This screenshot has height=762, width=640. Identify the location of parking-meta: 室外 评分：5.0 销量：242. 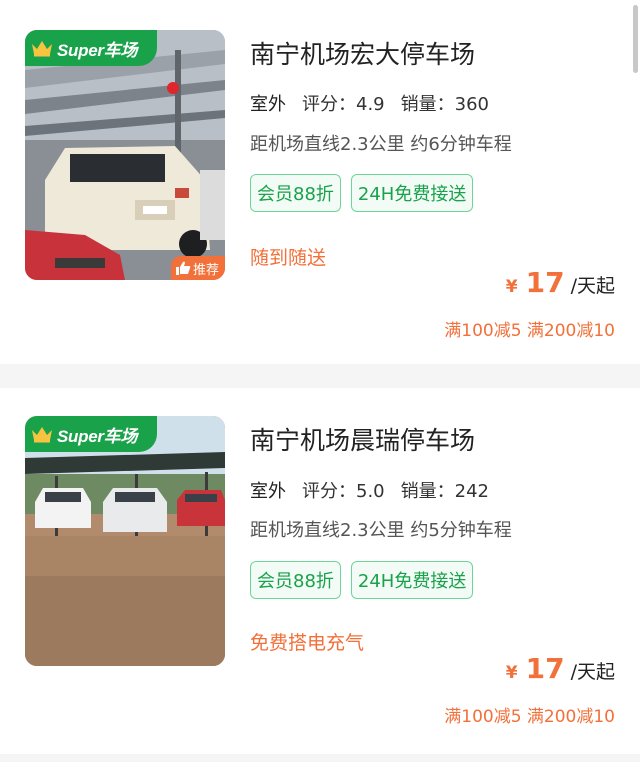
(369, 492).